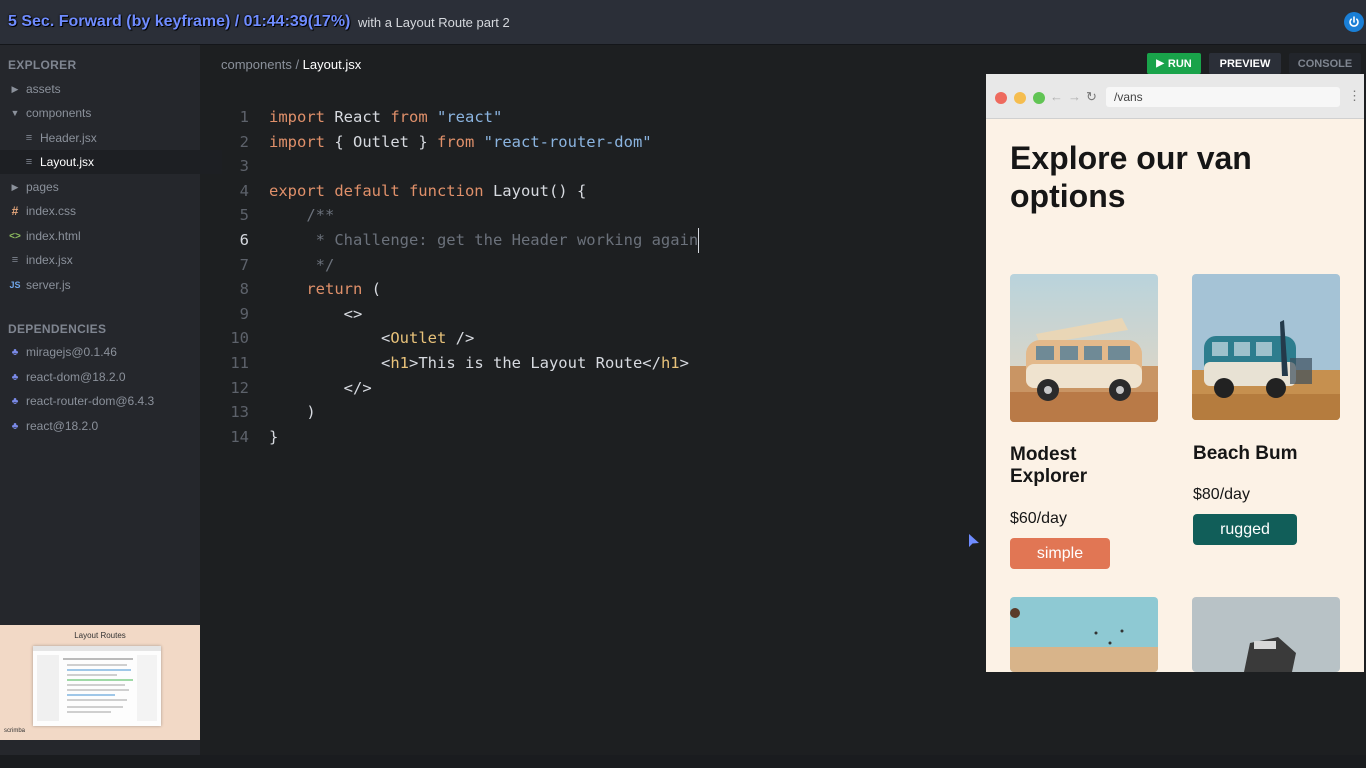  I want to click on van-type-badge: rugged, so click(1245, 529).